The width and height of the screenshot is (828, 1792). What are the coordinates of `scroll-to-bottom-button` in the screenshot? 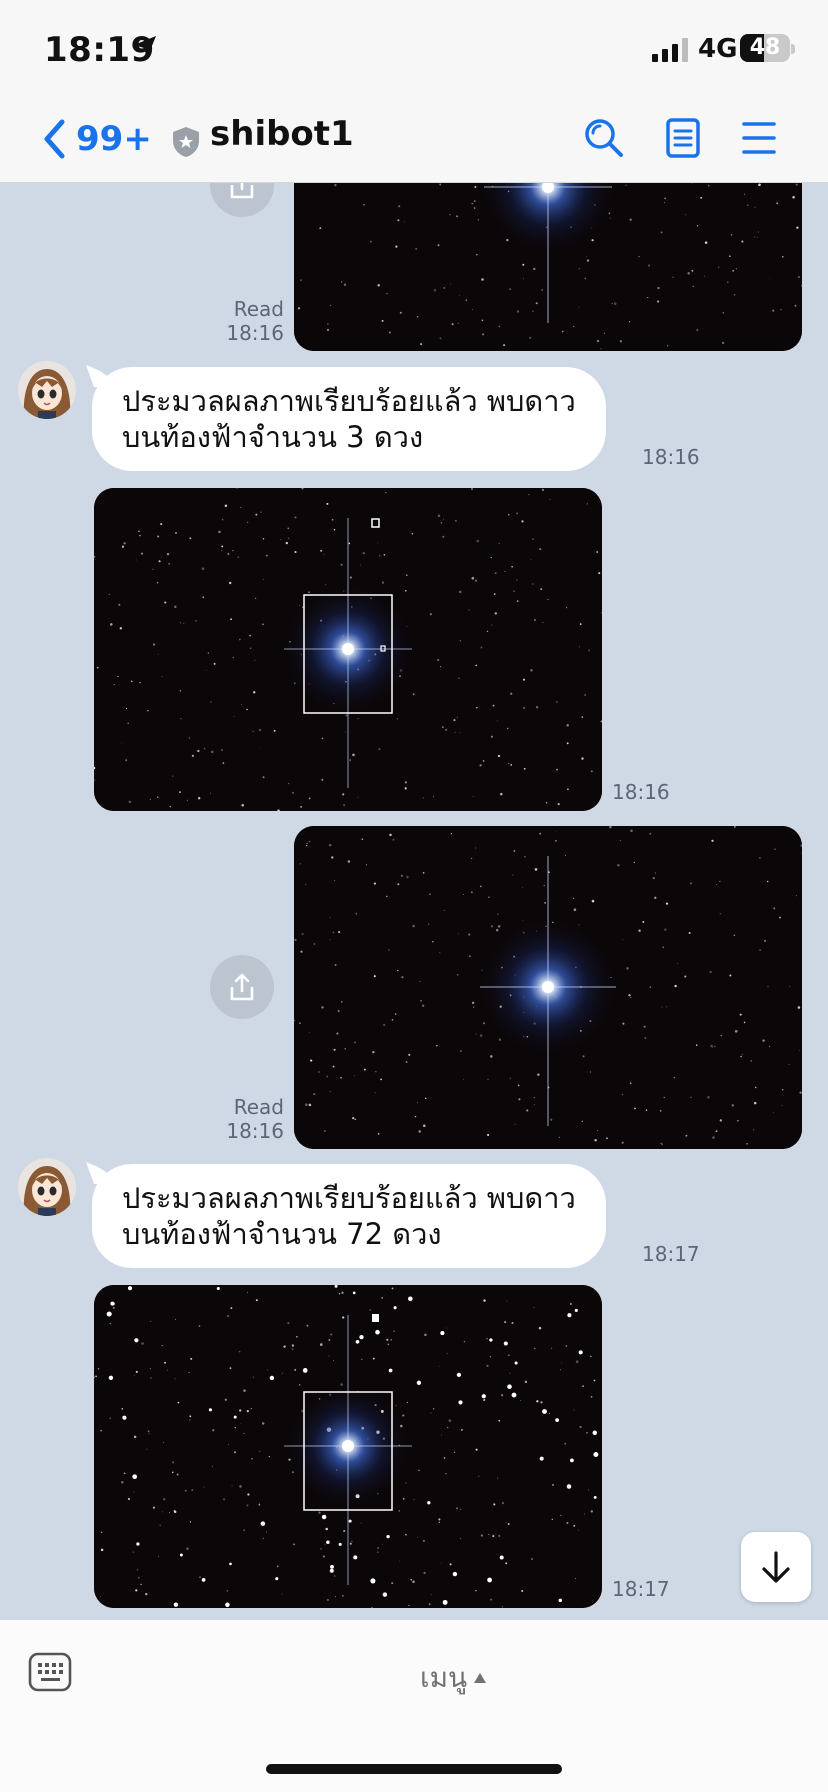 It's located at (776, 1567).